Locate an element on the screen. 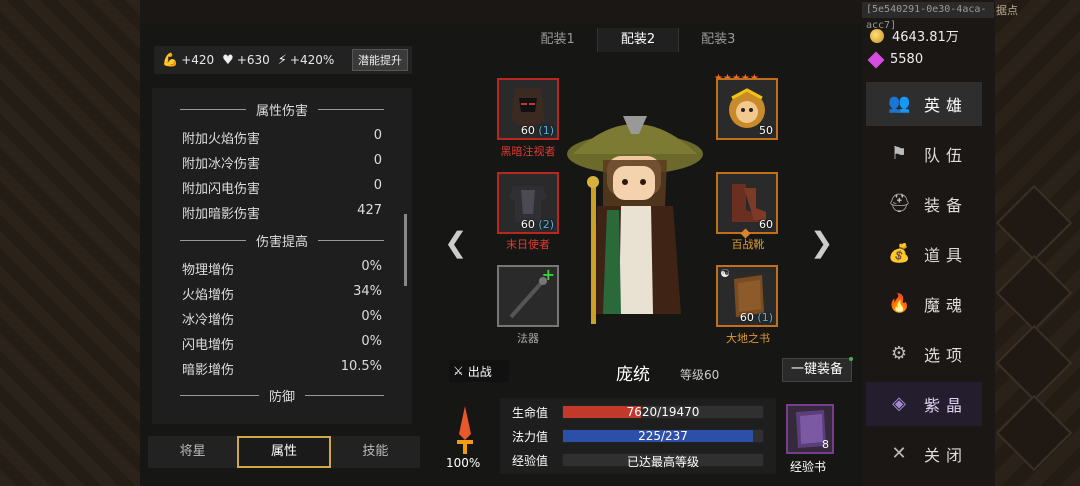 Image resolution: width=1080 pixels, height=486 pixels. deploy-button: ⚔ 出战 is located at coordinates (479, 371).